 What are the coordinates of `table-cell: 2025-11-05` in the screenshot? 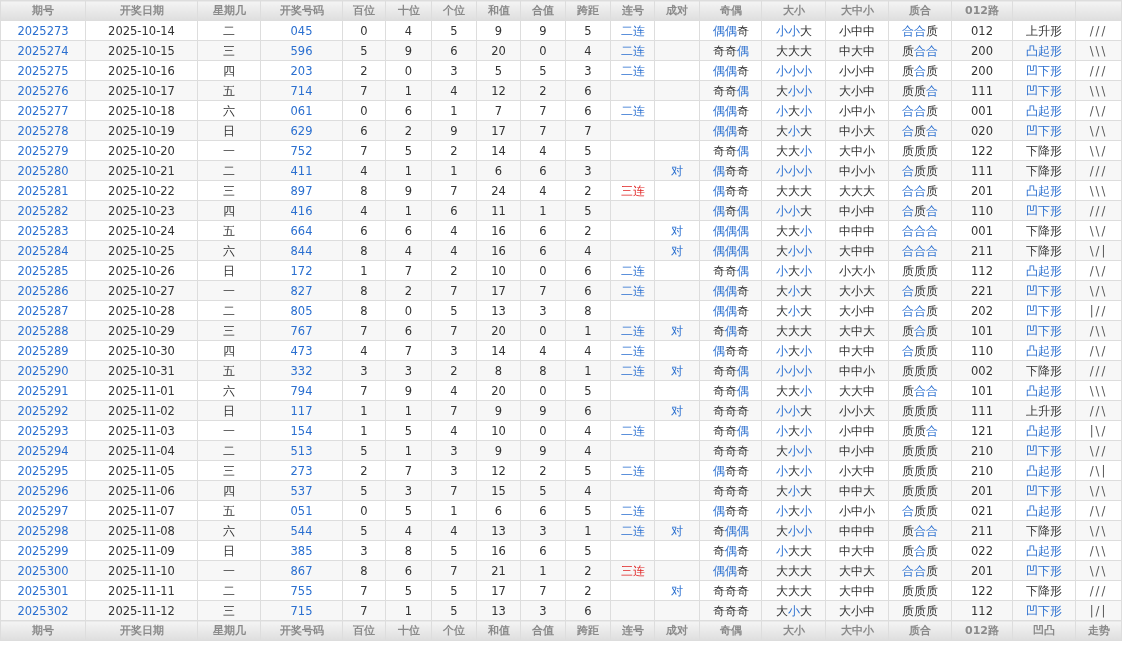 It's located at (141, 470).